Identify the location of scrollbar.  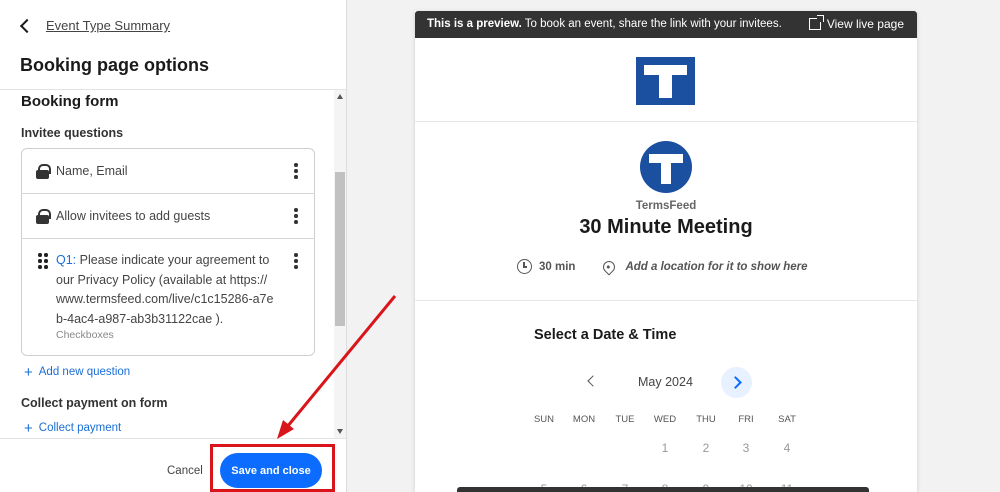
(340, 264).